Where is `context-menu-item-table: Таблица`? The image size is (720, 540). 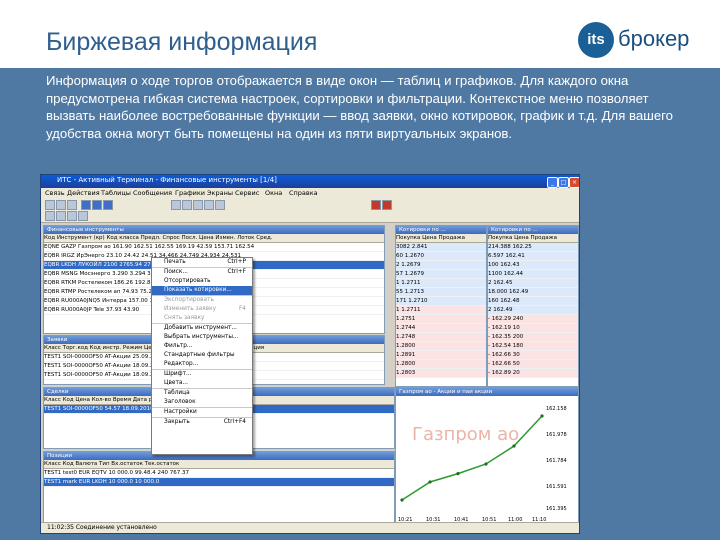 context-menu-item-table: Таблица is located at coordinates (202, 393).